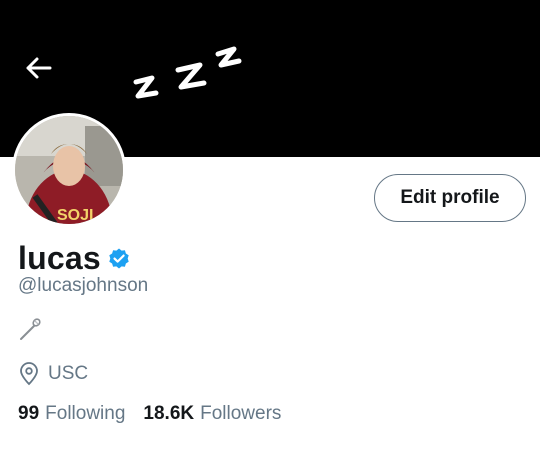 The width and height of the screenshot is (540, 450). Describe the element at coordinates (450, 198) in the screenshot. I see `edit-profile-button: Edit profile` at that location.